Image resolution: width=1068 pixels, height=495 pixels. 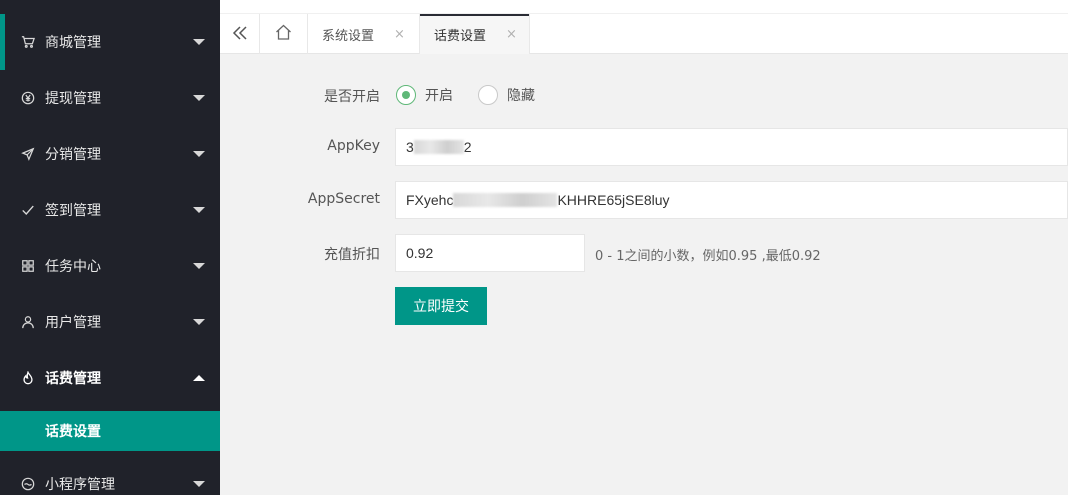 What do you see at coordinates (708, 256) in the screenshot?
I see `discount-hint: 0 - 1之间的小数，例如0.95 ,最低0.92` at bounding box center [708, 256].